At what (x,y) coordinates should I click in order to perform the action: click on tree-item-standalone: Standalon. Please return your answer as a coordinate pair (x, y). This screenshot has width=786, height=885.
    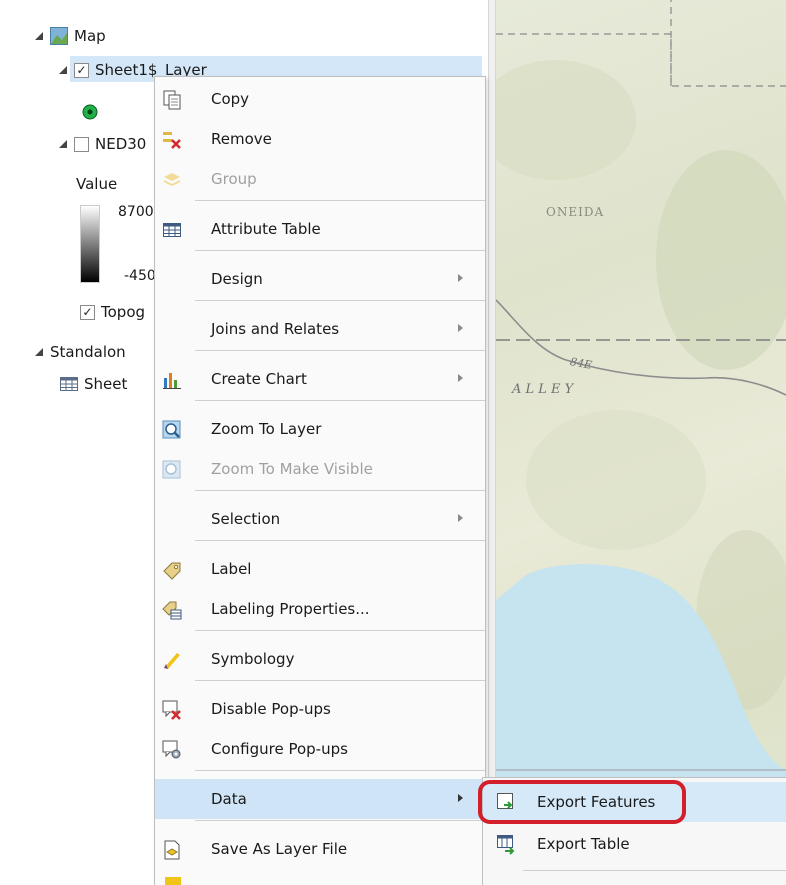
    Looking at the image, I should click on (80, 352).